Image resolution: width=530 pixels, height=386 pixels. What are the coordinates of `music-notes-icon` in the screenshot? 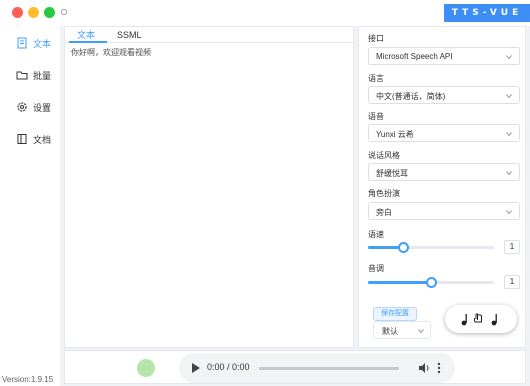 It's located at (479, 319).